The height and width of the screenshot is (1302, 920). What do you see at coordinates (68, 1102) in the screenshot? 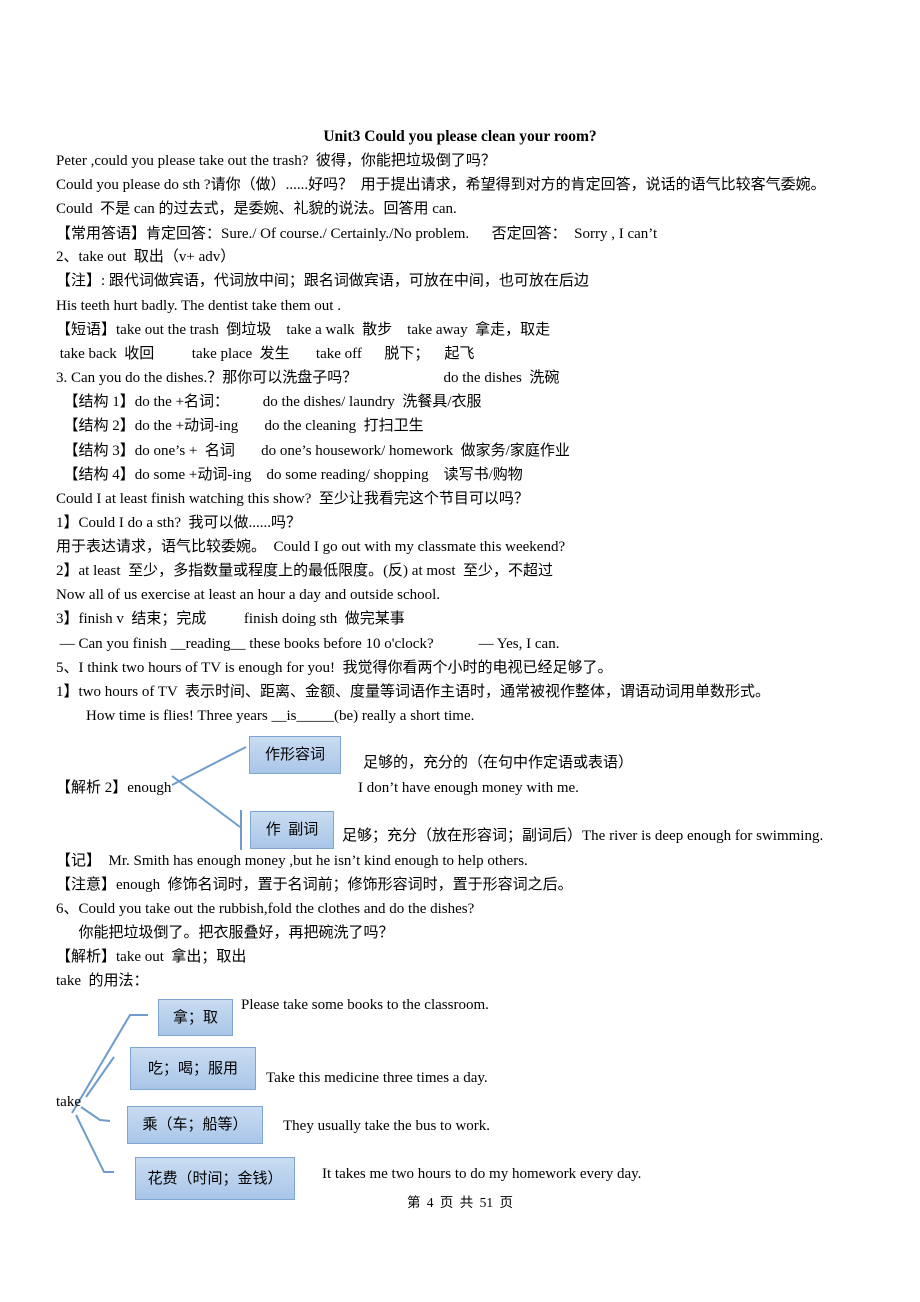
I see `take-diagram-label: take` at bounding box center [68, 1102].